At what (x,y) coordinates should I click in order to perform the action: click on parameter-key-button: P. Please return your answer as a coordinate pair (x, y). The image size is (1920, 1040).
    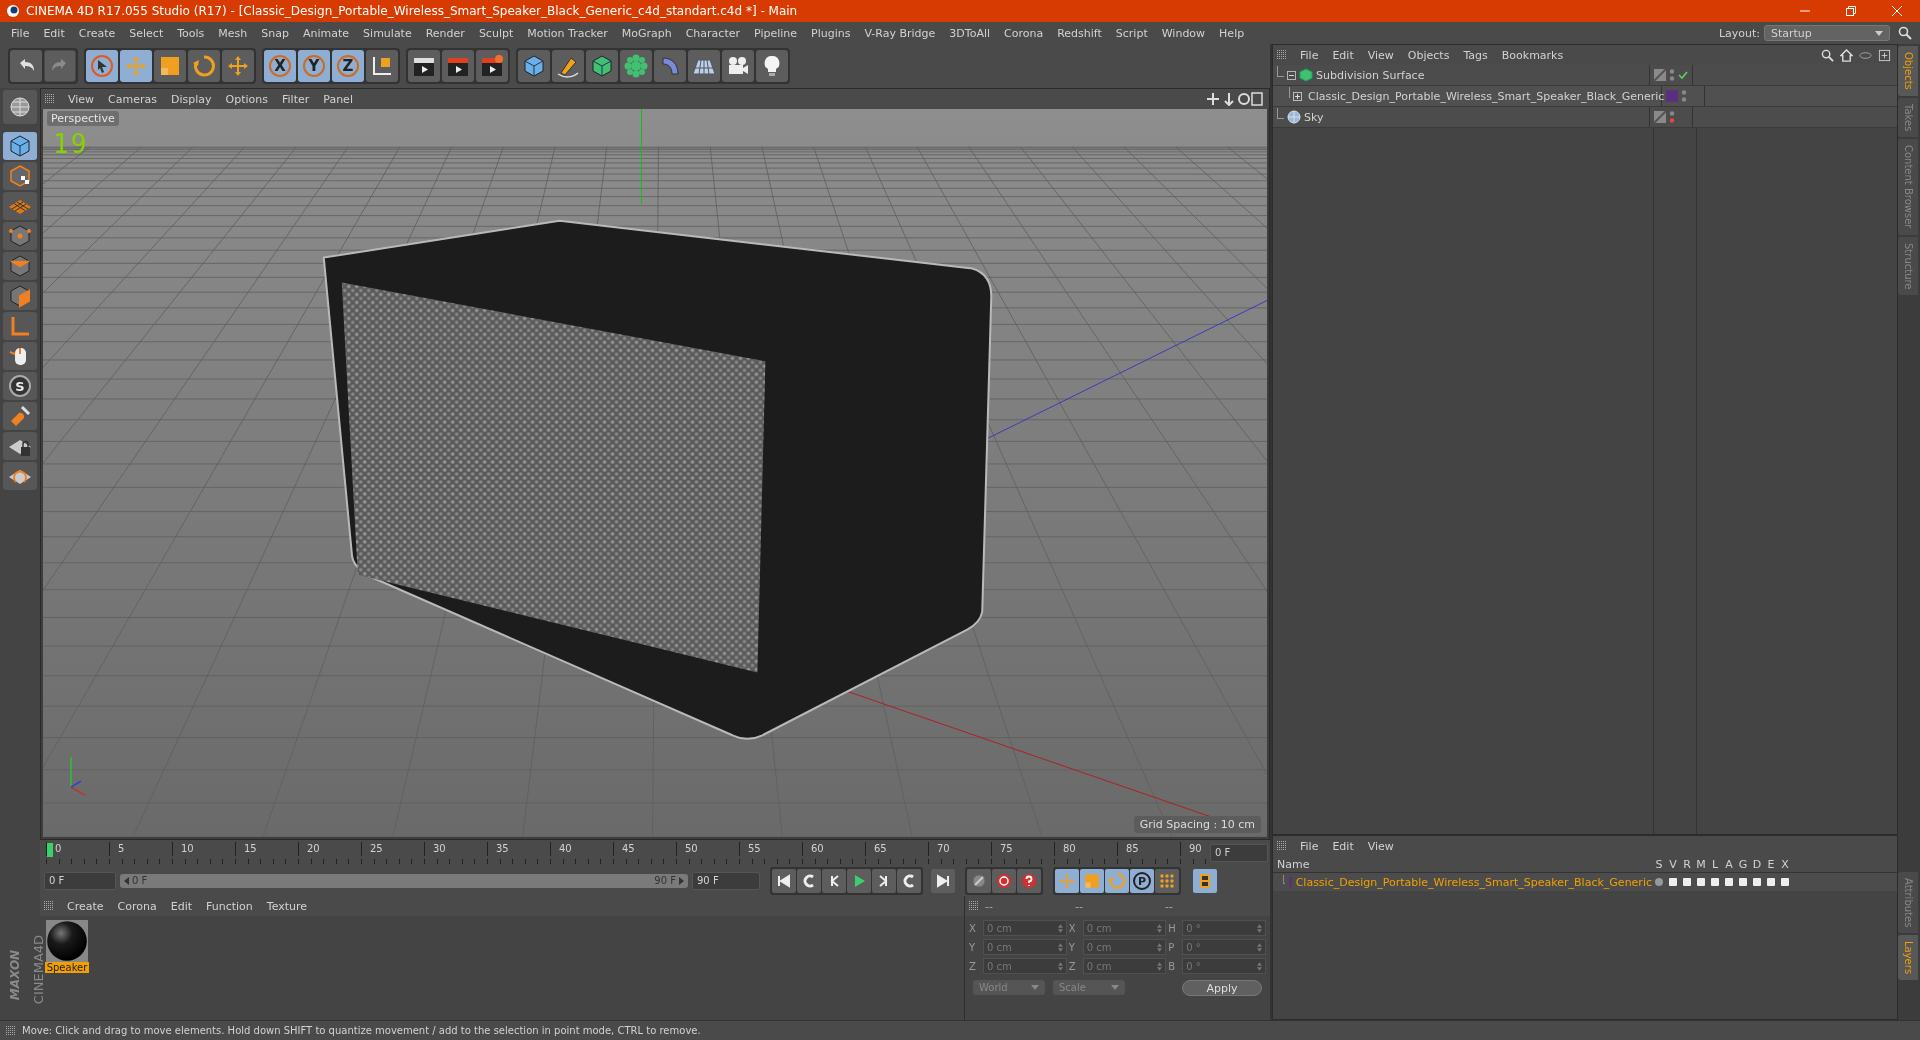
    Looking at the image, I should click on (1142, 881).